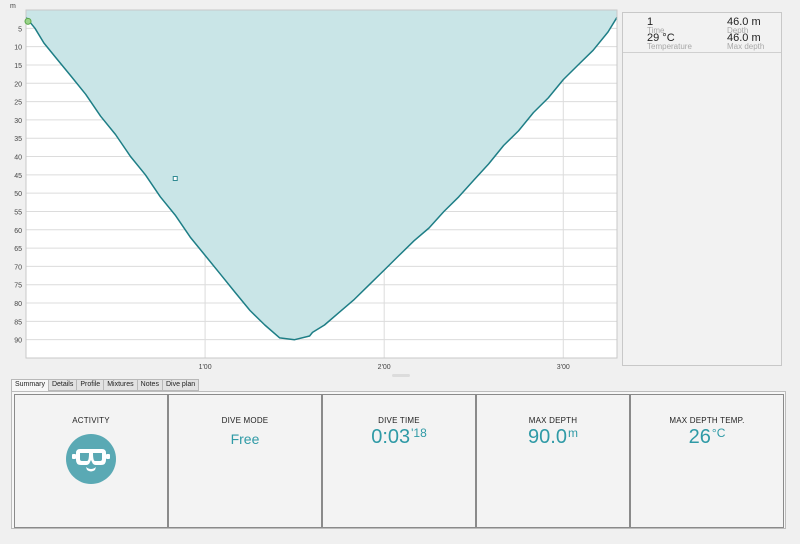 Image resolution: width=800 pixels, height=544 pixels. Describe the element at coordinates (149, 385) in the screenshot. I see `tab-notes: Notes` at that location.